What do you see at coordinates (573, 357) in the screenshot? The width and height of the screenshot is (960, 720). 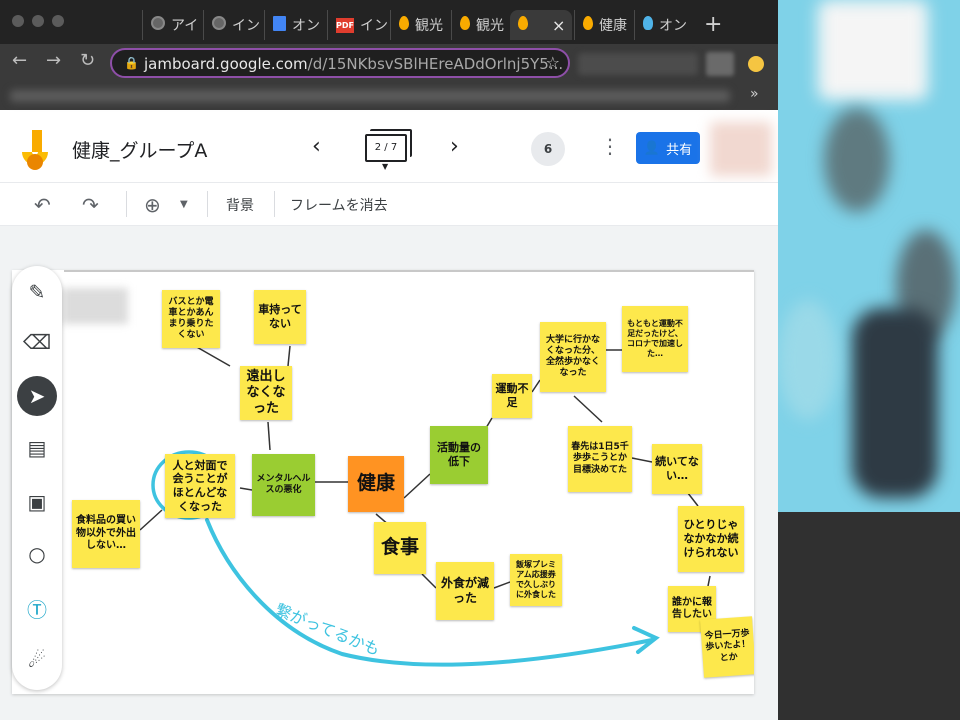 I see `sticky-note: 大学に行かなくなった分、全然歩かなくなった` at bounding box center [573, 357].